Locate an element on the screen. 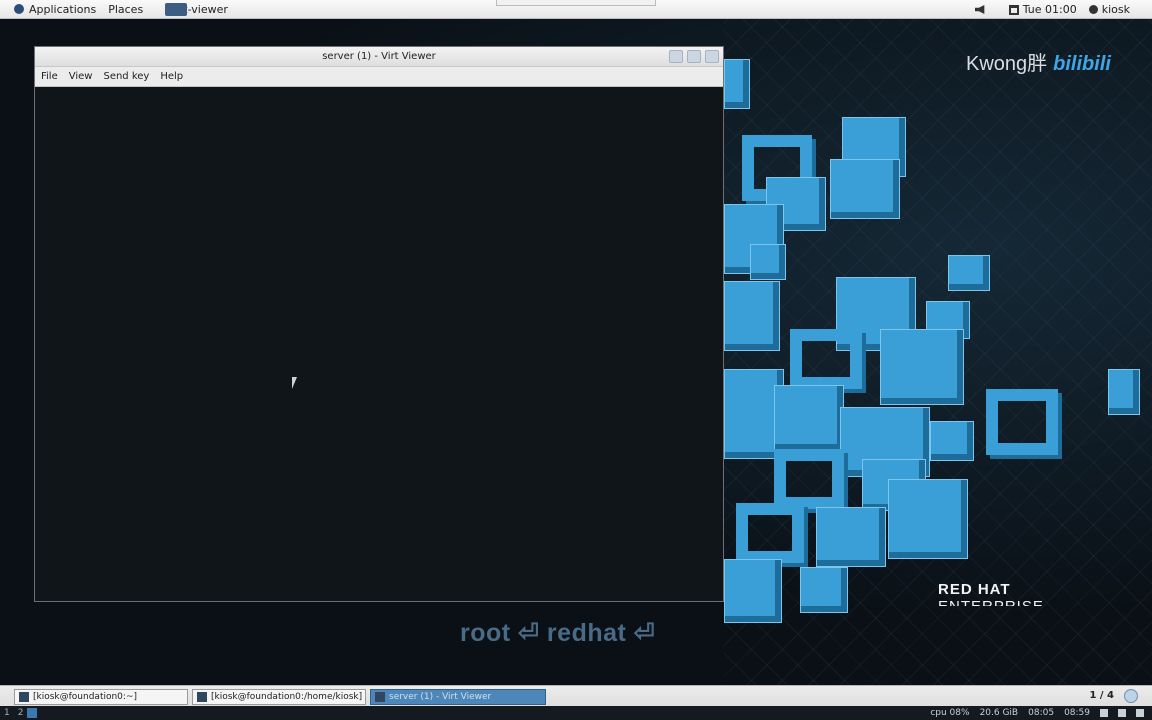  cpu-usage: cpu 08% is located at coordinates (950, 713).